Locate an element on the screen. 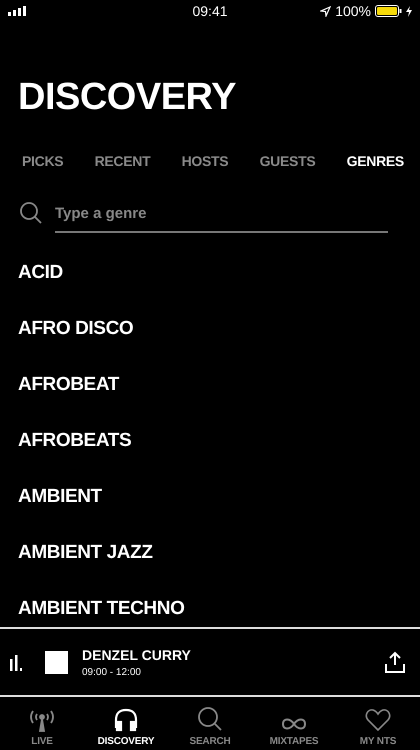  genre-item: AFROBEAT is located at coordinates (210, 385).